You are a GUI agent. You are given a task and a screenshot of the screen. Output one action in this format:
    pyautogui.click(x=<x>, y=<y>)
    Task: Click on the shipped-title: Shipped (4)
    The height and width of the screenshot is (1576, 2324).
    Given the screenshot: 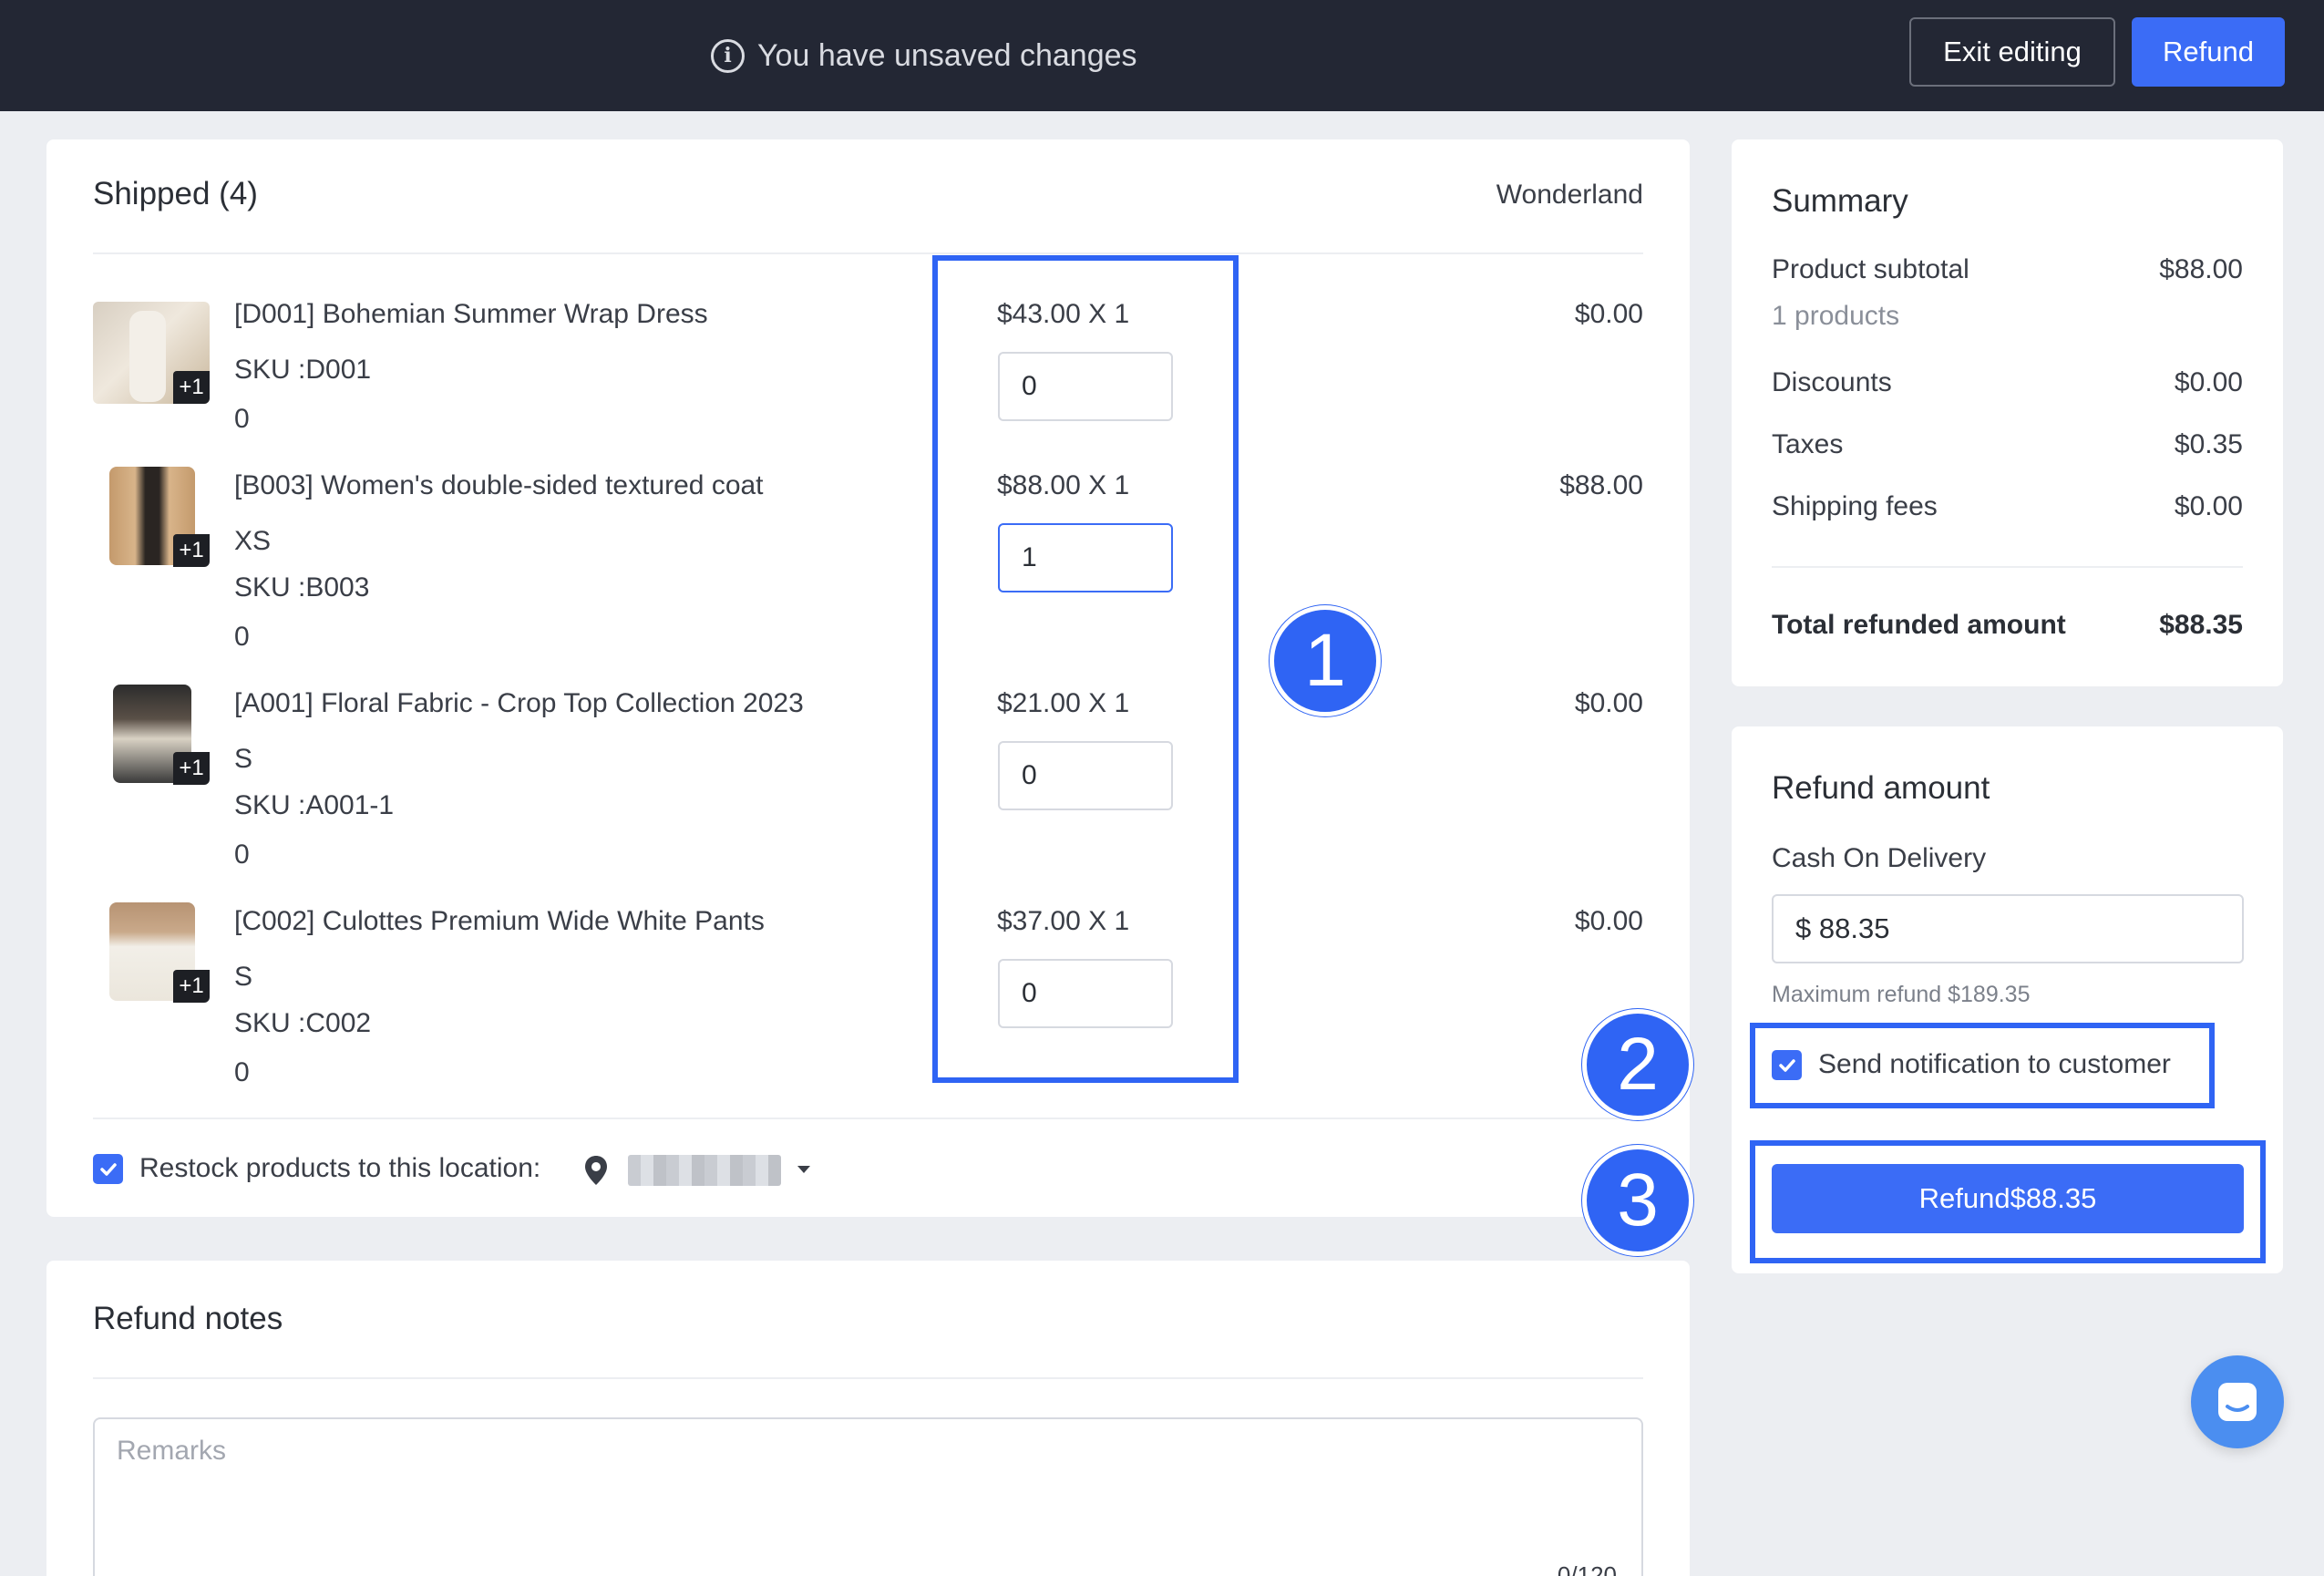 What is the action you would take?
    pyautogui.click(x=175, y=193)
    